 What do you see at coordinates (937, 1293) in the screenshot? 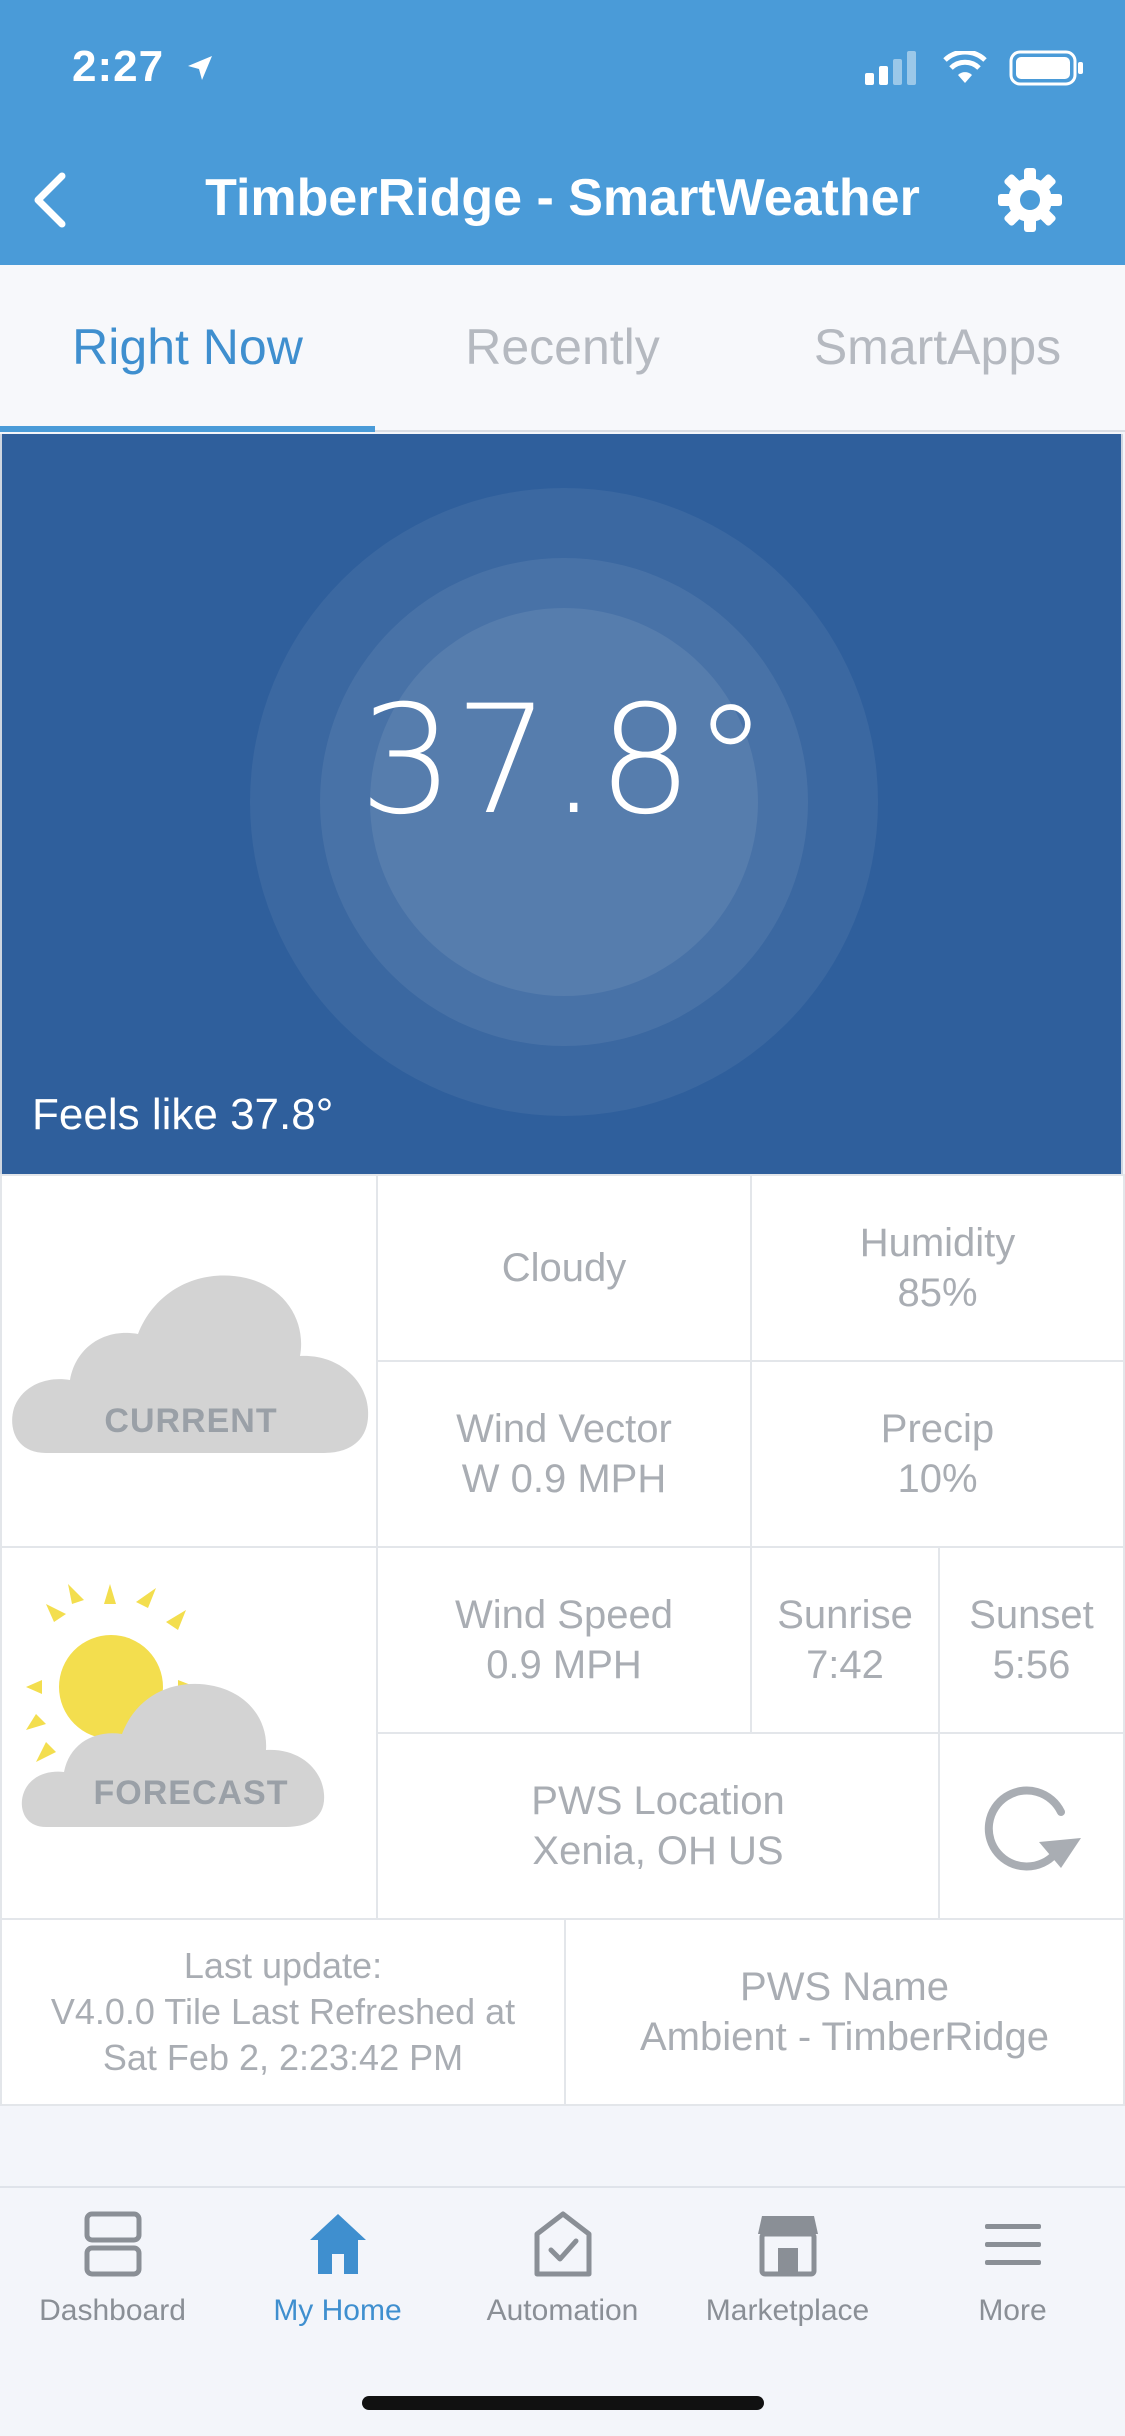
I see `humidity-value: 85%` at bounding box center [937, 1293].